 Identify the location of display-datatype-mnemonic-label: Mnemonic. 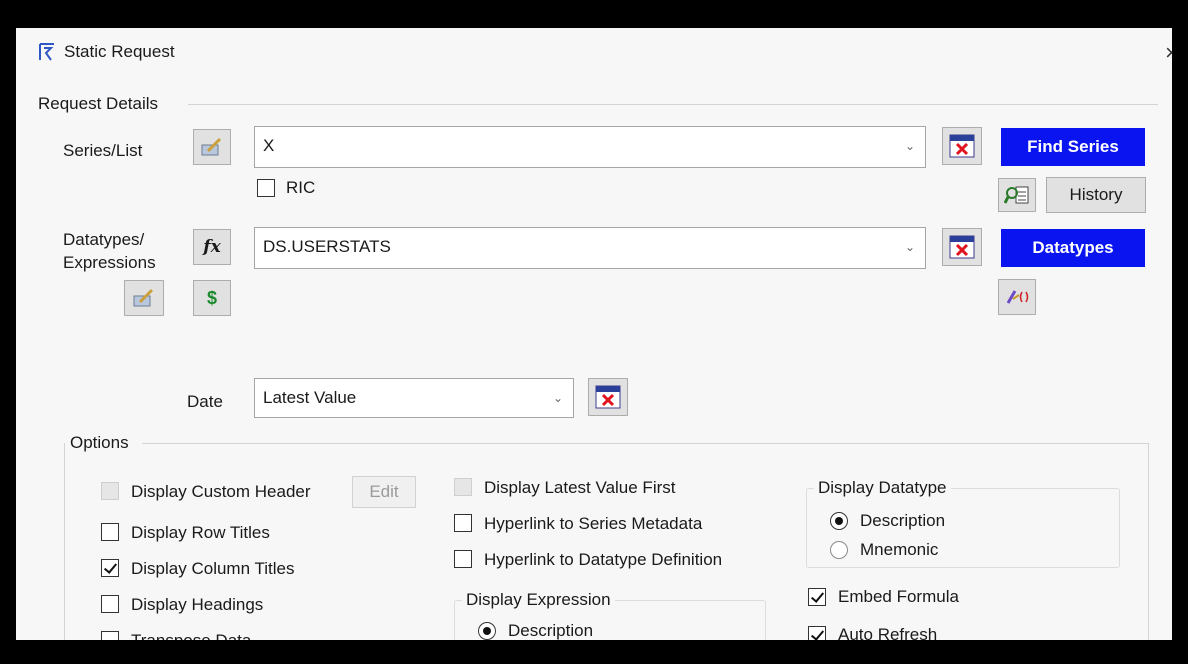
(899, 549).